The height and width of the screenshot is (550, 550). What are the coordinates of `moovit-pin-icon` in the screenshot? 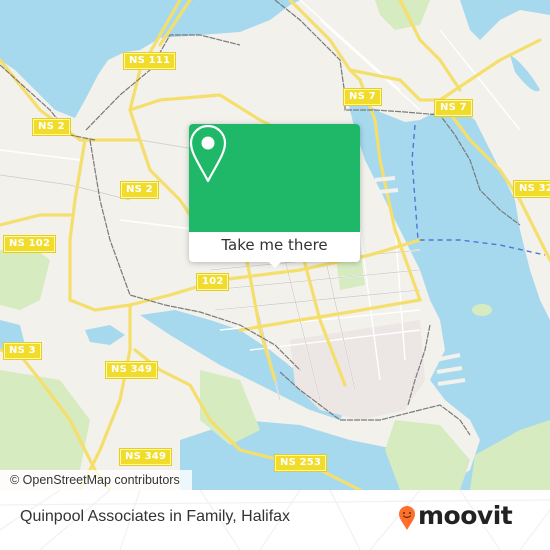 It's located at (407, 518).